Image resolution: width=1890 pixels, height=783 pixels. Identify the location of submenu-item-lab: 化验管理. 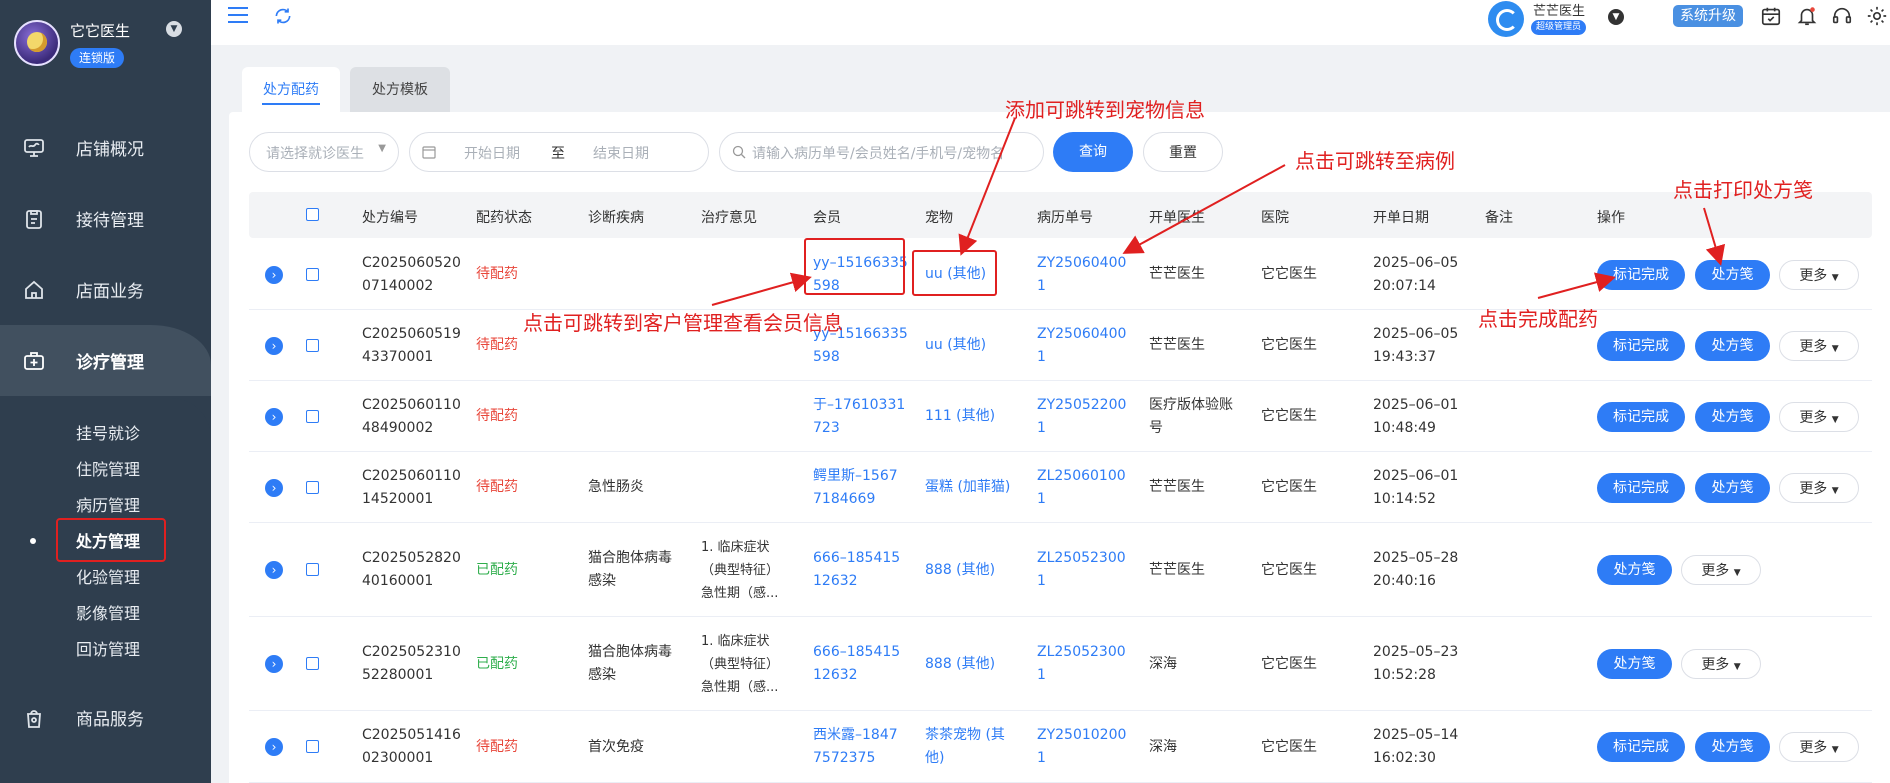
(108, 576).